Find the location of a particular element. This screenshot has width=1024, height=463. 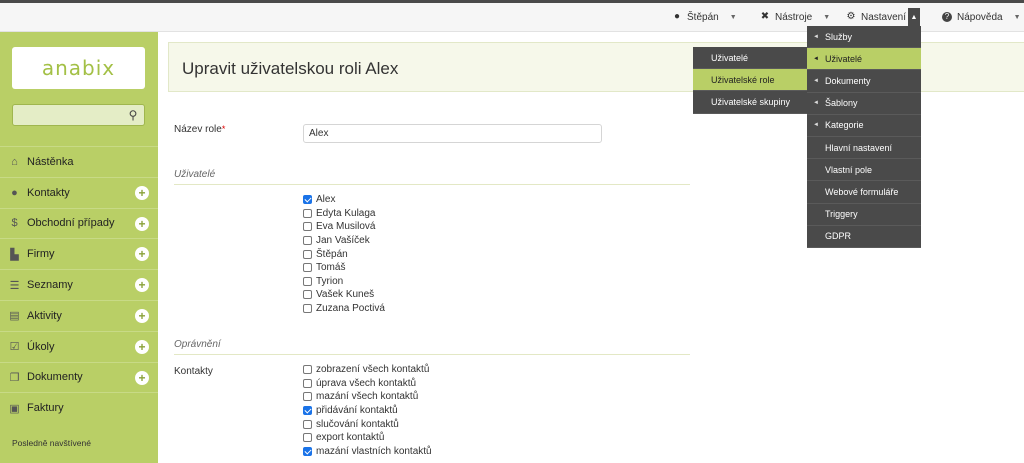

user-checkbox-row: Jan Vašíček is located at coordinates (344, 241).